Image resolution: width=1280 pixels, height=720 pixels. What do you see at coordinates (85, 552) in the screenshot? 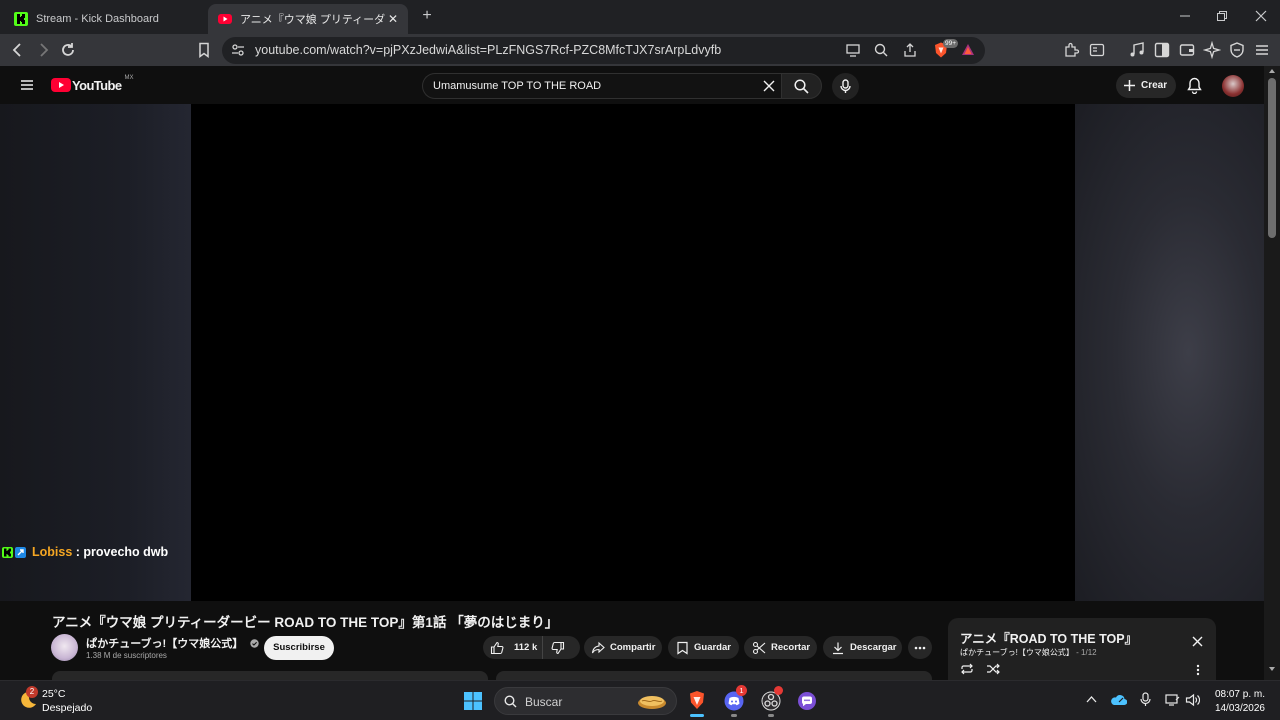
I see `chat-overlay-message: Lobiss : provecho dwb` at bounding box center [85, 552].